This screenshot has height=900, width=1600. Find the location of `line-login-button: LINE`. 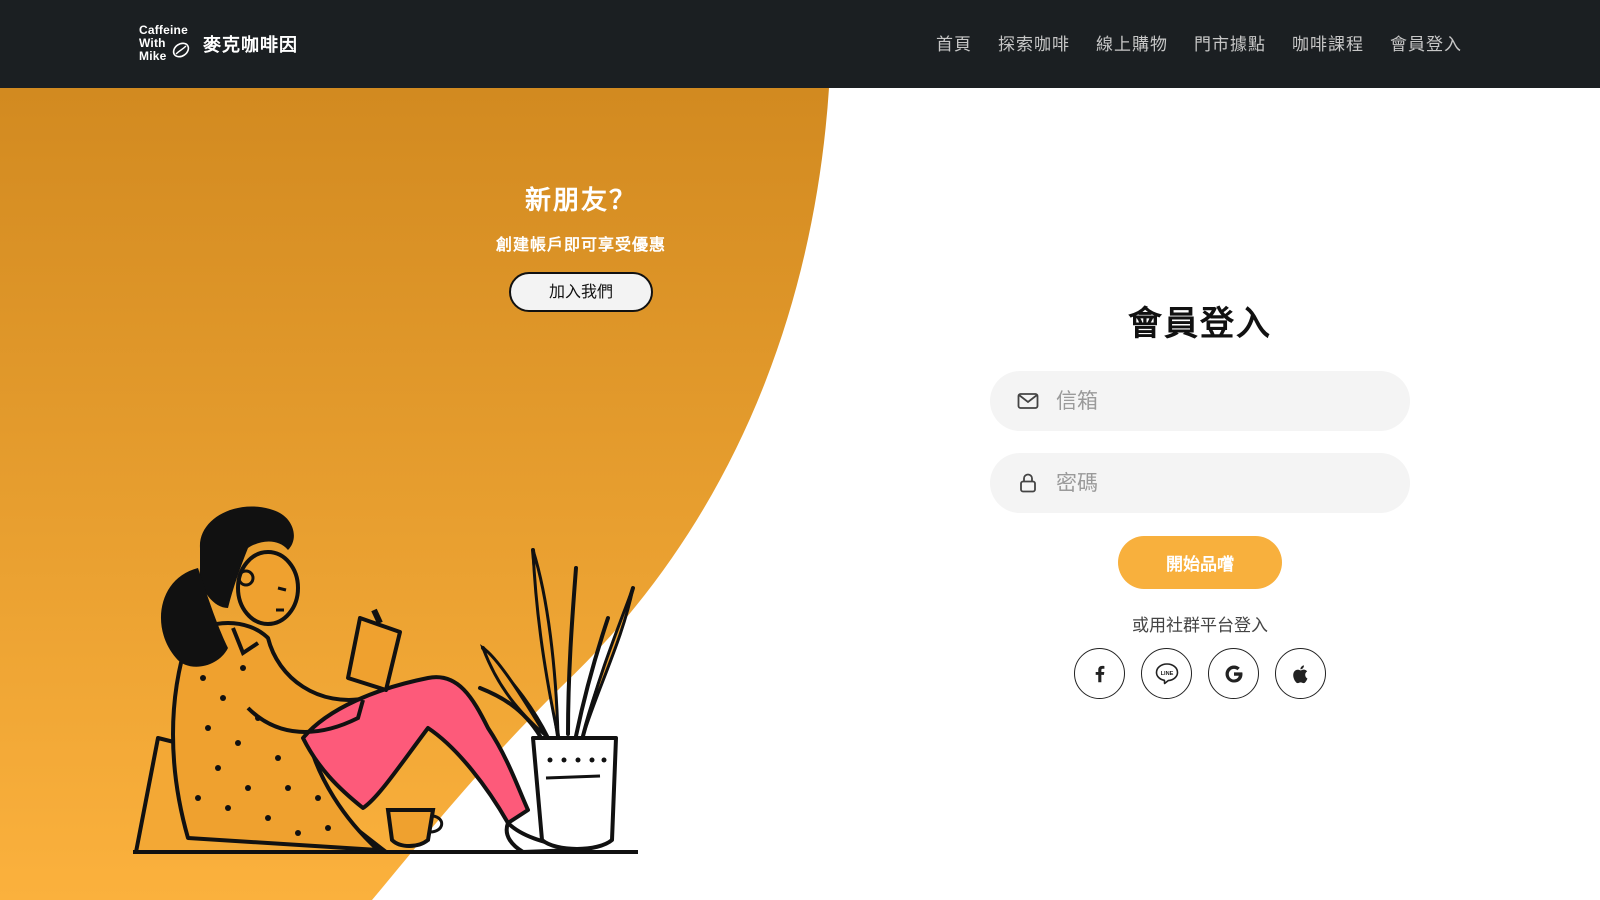

line-login-button: LINE is located at coordinates (1166, 673).